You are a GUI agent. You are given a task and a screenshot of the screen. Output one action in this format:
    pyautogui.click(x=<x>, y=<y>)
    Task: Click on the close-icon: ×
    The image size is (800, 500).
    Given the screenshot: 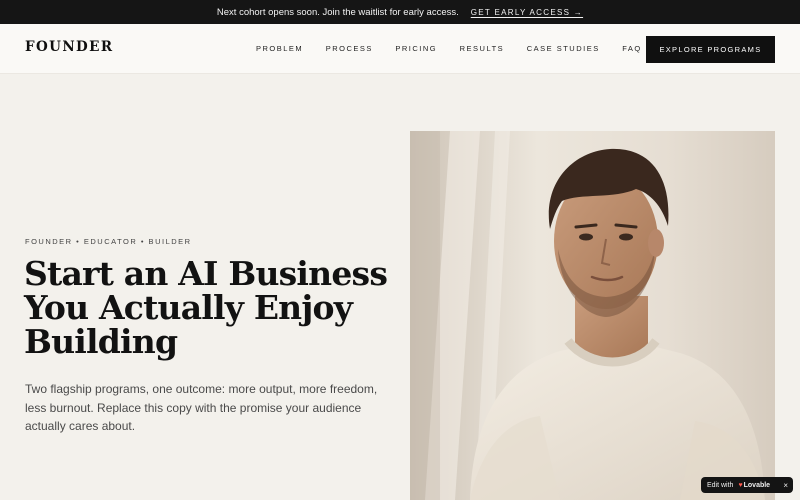 What is the action you would take?
    pyautogui.click(x=785, y=485)
    